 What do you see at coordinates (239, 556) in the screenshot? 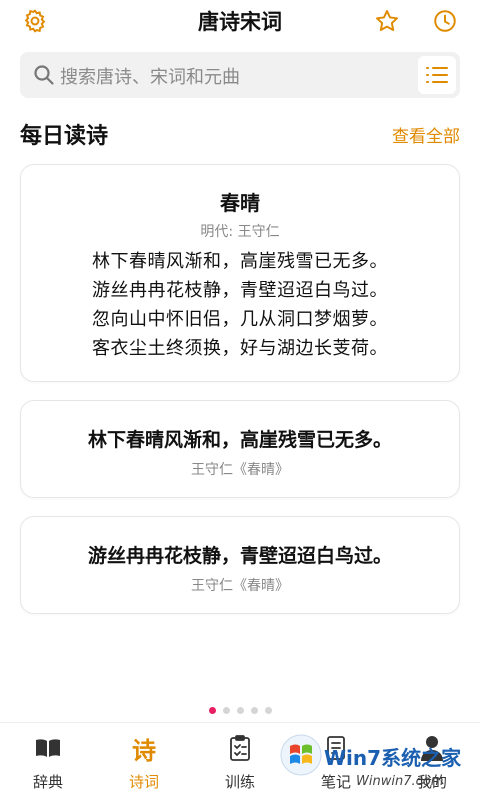
I see `quote-text: 游丝冉冉花枝静，青壁迢迢白鸟过。` at bounding box center [239, 556].